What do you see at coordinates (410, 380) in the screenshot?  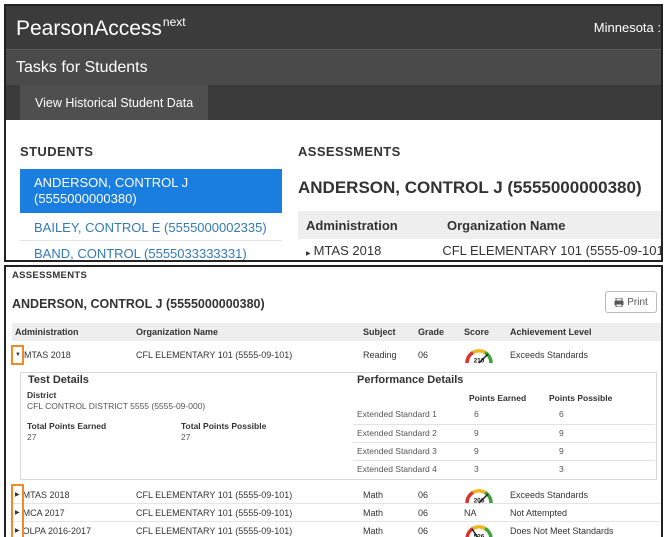 I see `performance-details-title: Performance Details` at bounding box center [410, 380].